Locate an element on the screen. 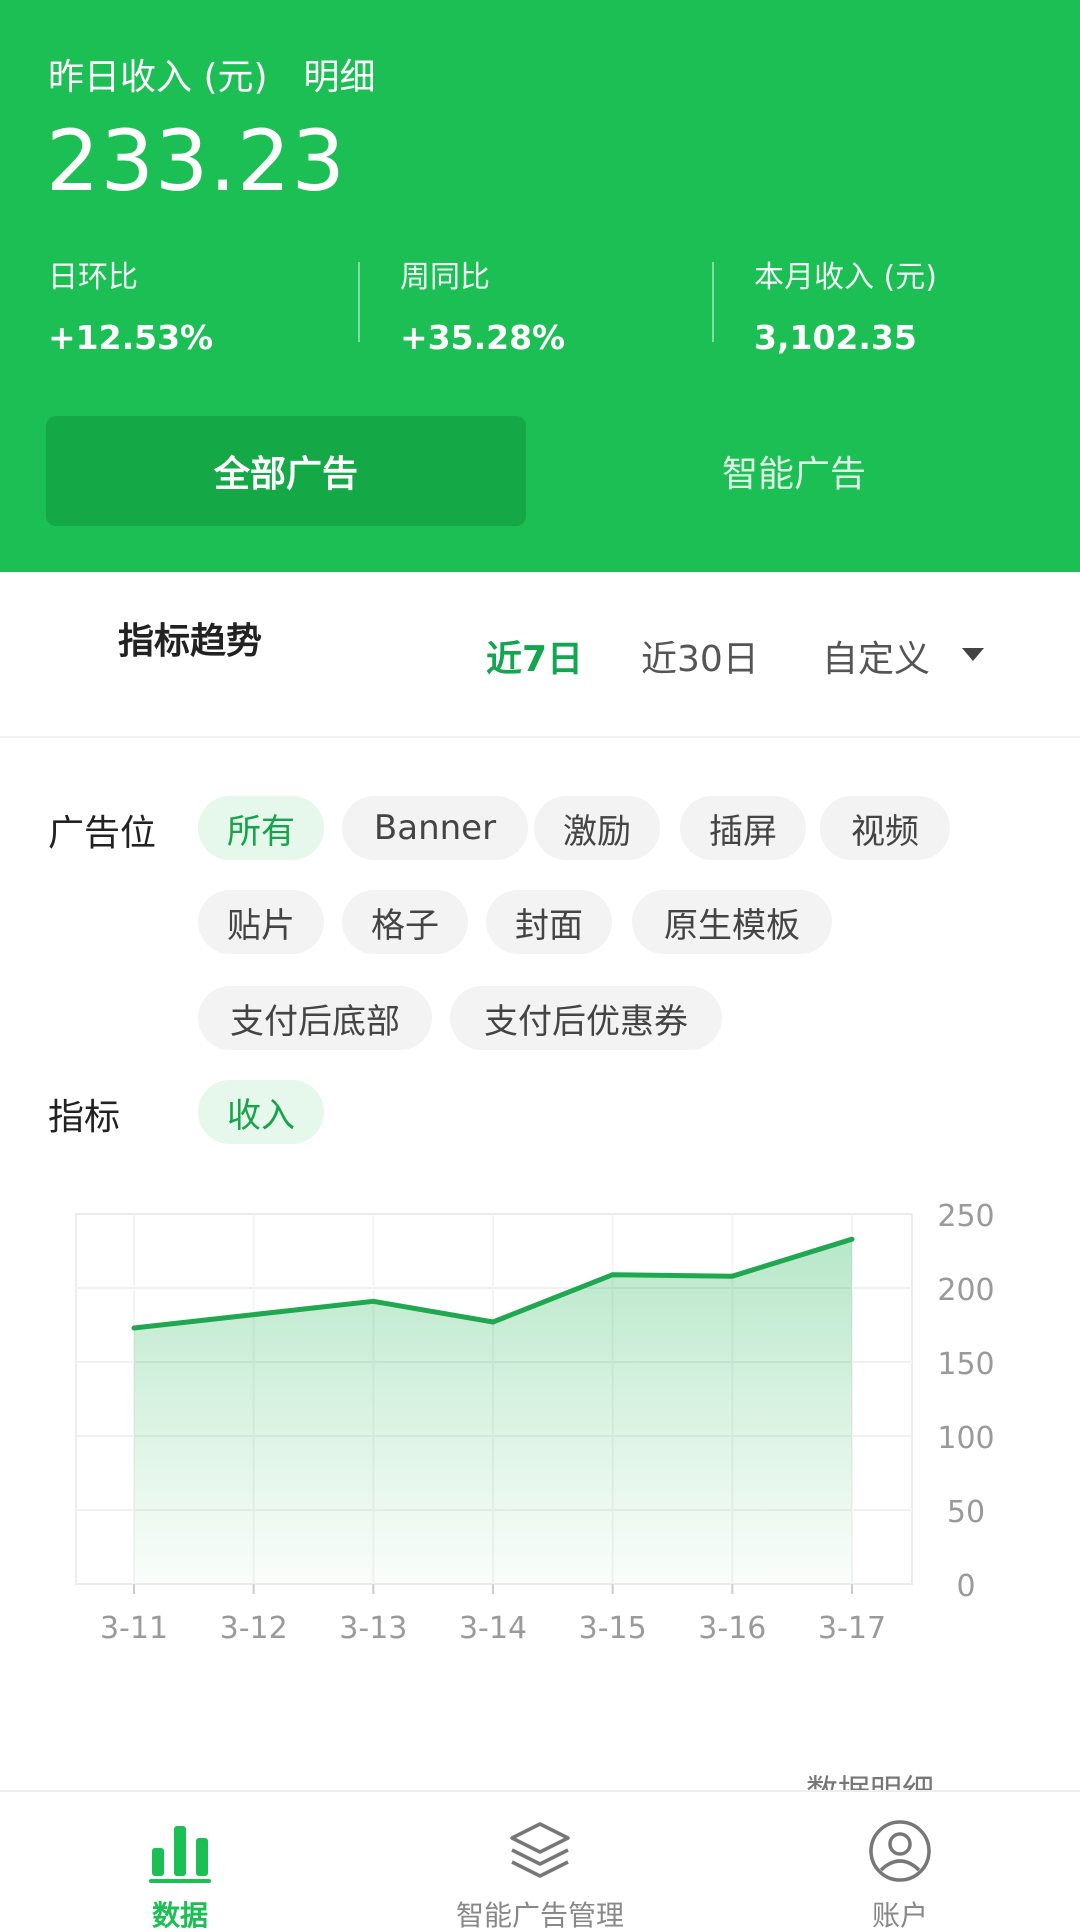 The image size is (1080, 1932). trend-header: 指标趋势 近7日 近30日 自定义 is located at coordinates (540, 655).